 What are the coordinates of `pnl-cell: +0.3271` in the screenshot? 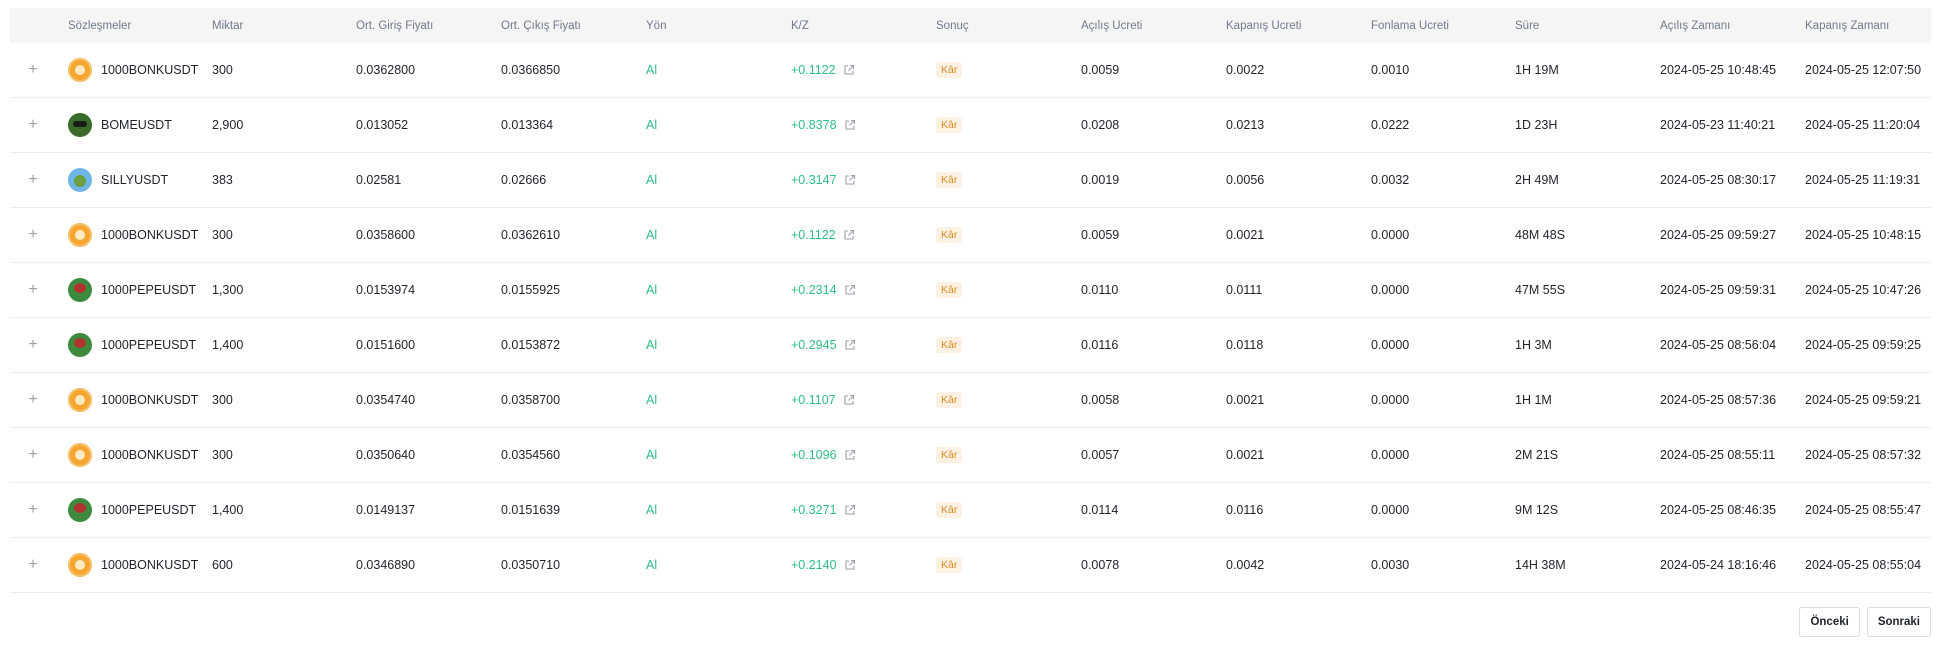 It's located at (863, 510).